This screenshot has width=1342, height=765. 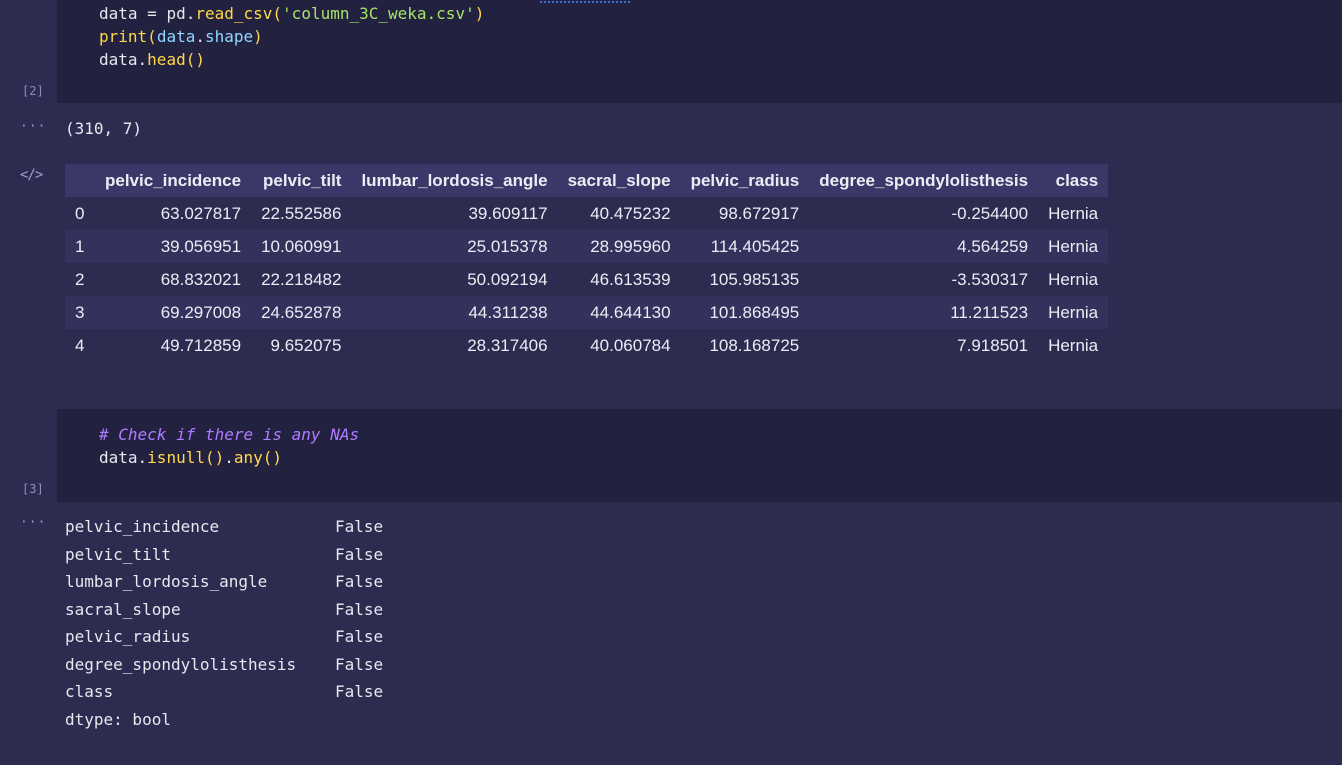 What do you see at coordinates (224, 610) in the screenshot?
I see `series-row: sacral_slope False` at bounding box center [224, 610].